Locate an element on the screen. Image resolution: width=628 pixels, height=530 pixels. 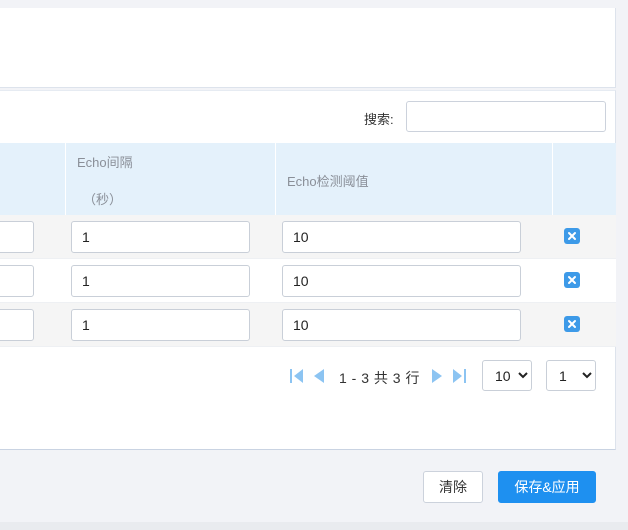
header-echo-interval-label: Echo间隔 is located at coordinates (105, 162).